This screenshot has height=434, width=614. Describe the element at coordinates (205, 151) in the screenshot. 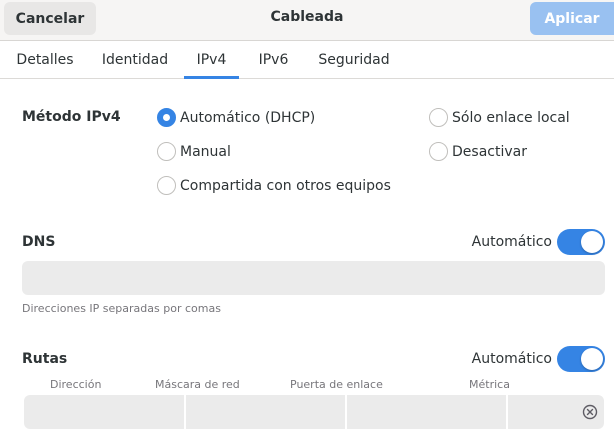

I see `radio-label: Manual` at that location.